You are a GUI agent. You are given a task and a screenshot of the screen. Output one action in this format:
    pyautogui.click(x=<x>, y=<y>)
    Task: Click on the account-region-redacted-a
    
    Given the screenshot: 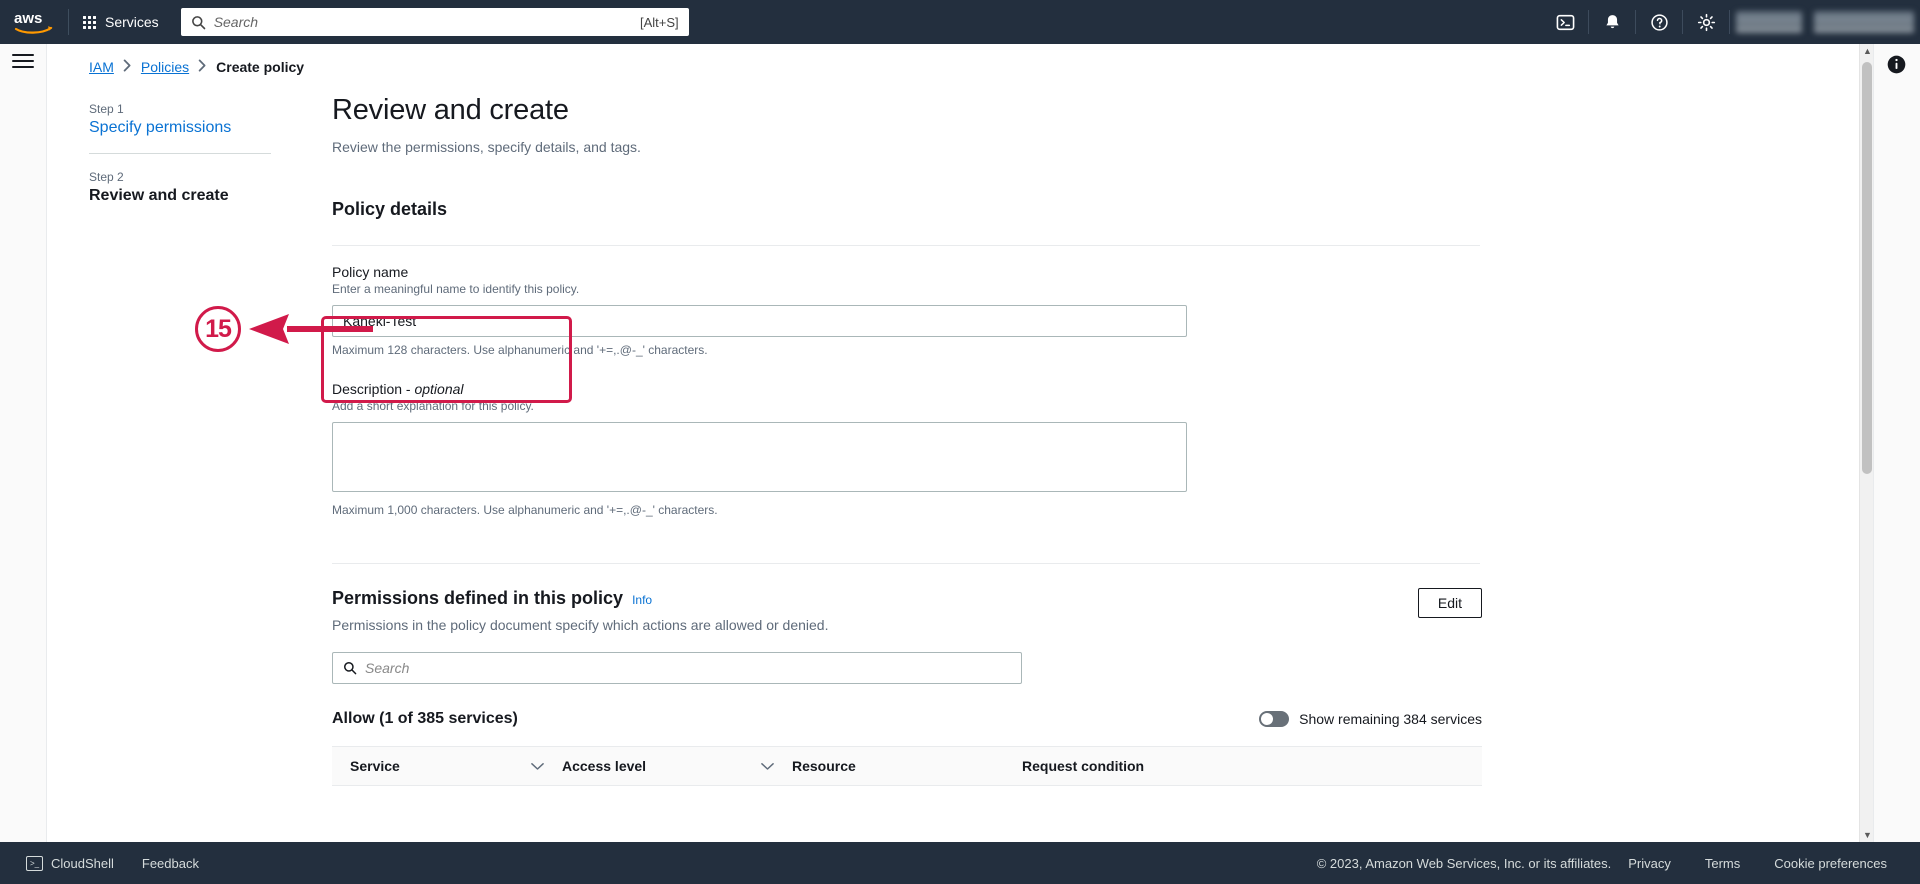 What is the action you would take?
    pyautogui.click(x=1769, y=22)
    